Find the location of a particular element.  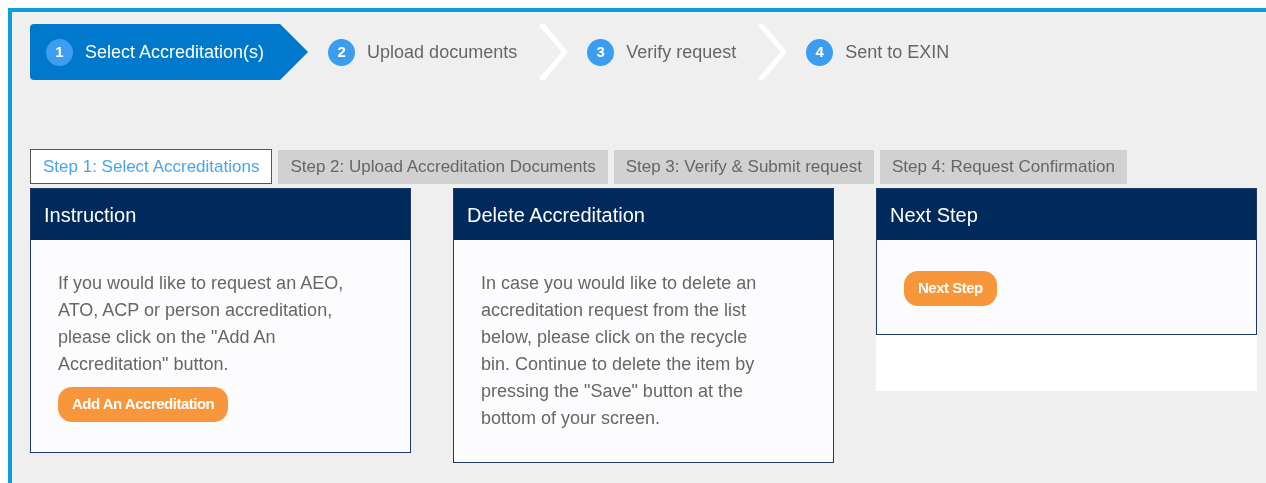

step-tab: Step 4: Request Confirmation is located at coordinates (1003, 167).